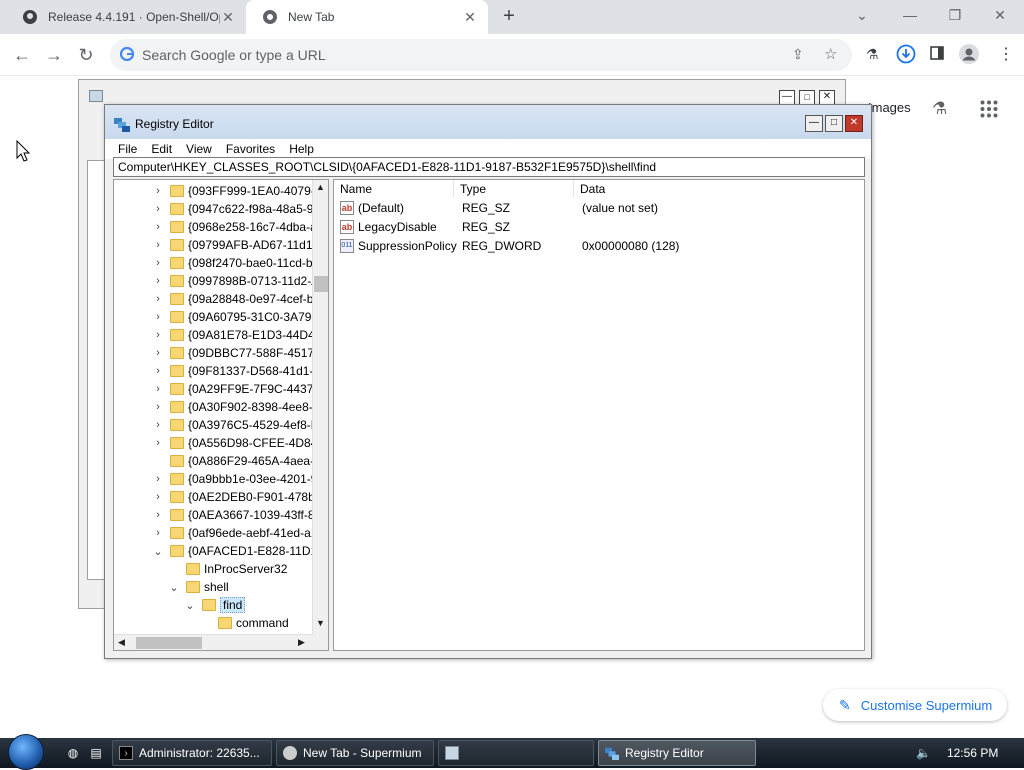 The width and height of the screenshot is (1024, 770). Describe the element at coordinates (250, 149) in the screenshot. I see `menu-favorites: Favorites` at that location.